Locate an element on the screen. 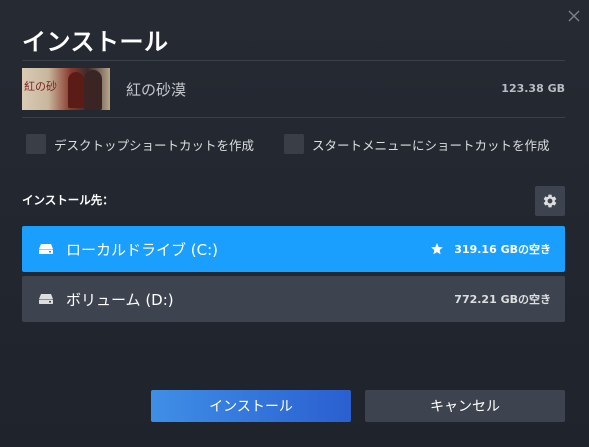 The height and width of the screenshot is (447, 589). close-button is located at coordinates (574, 16).